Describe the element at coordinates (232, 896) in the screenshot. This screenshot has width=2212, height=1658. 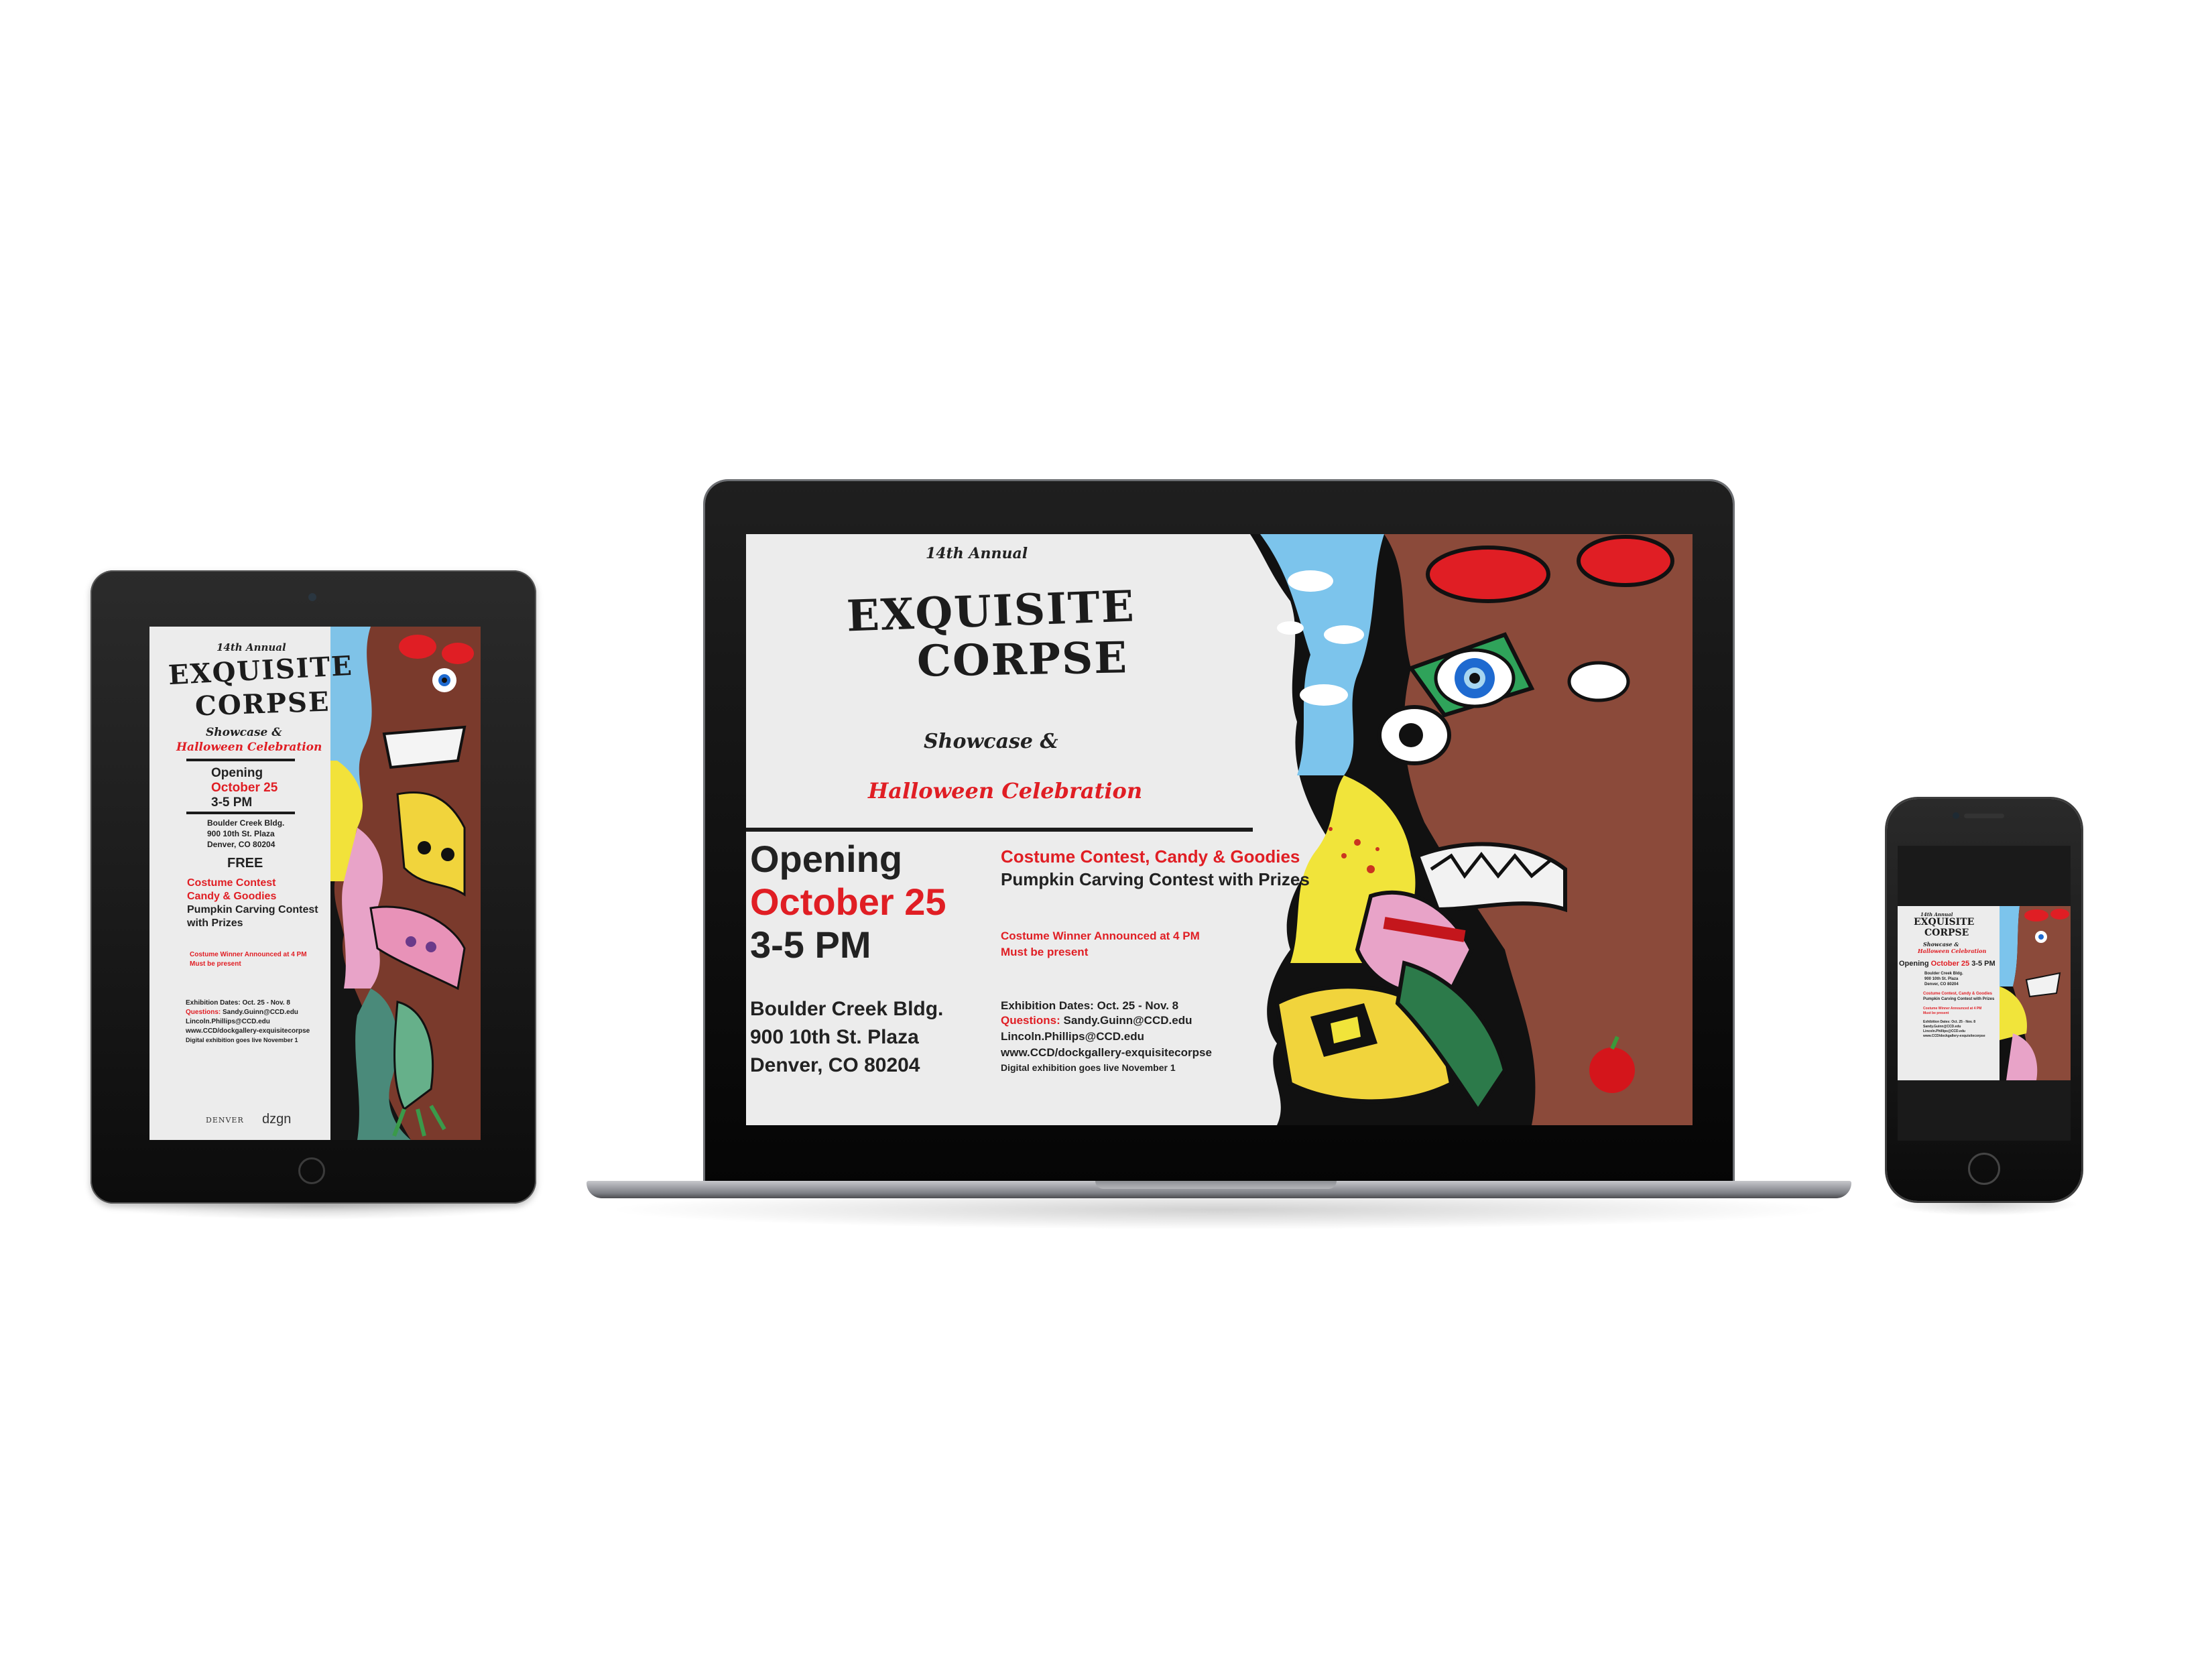
I see `contest-b: Candy & Goodies` at that location.